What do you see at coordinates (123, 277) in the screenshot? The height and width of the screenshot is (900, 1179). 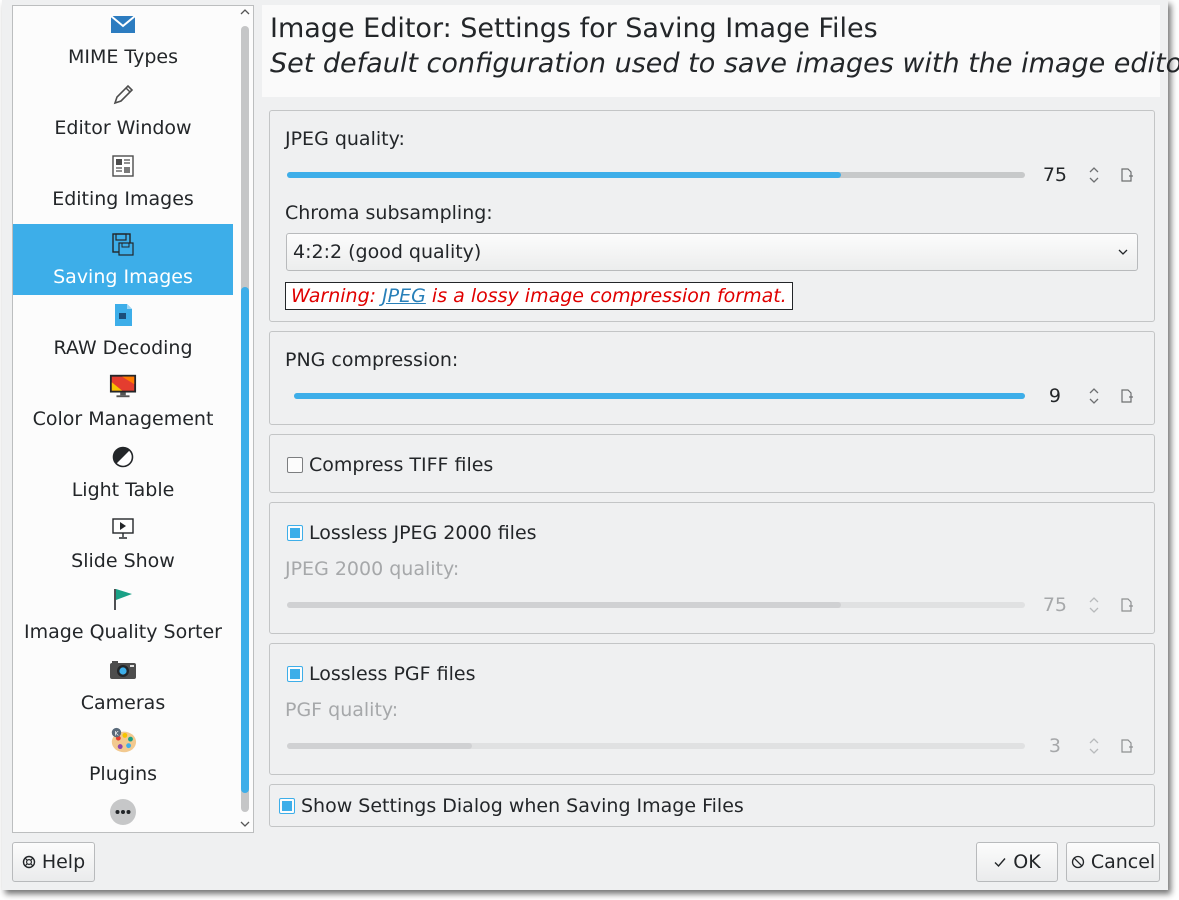 I see `sidebar-item-label: Saving Images` at bounding box center [123, 277].